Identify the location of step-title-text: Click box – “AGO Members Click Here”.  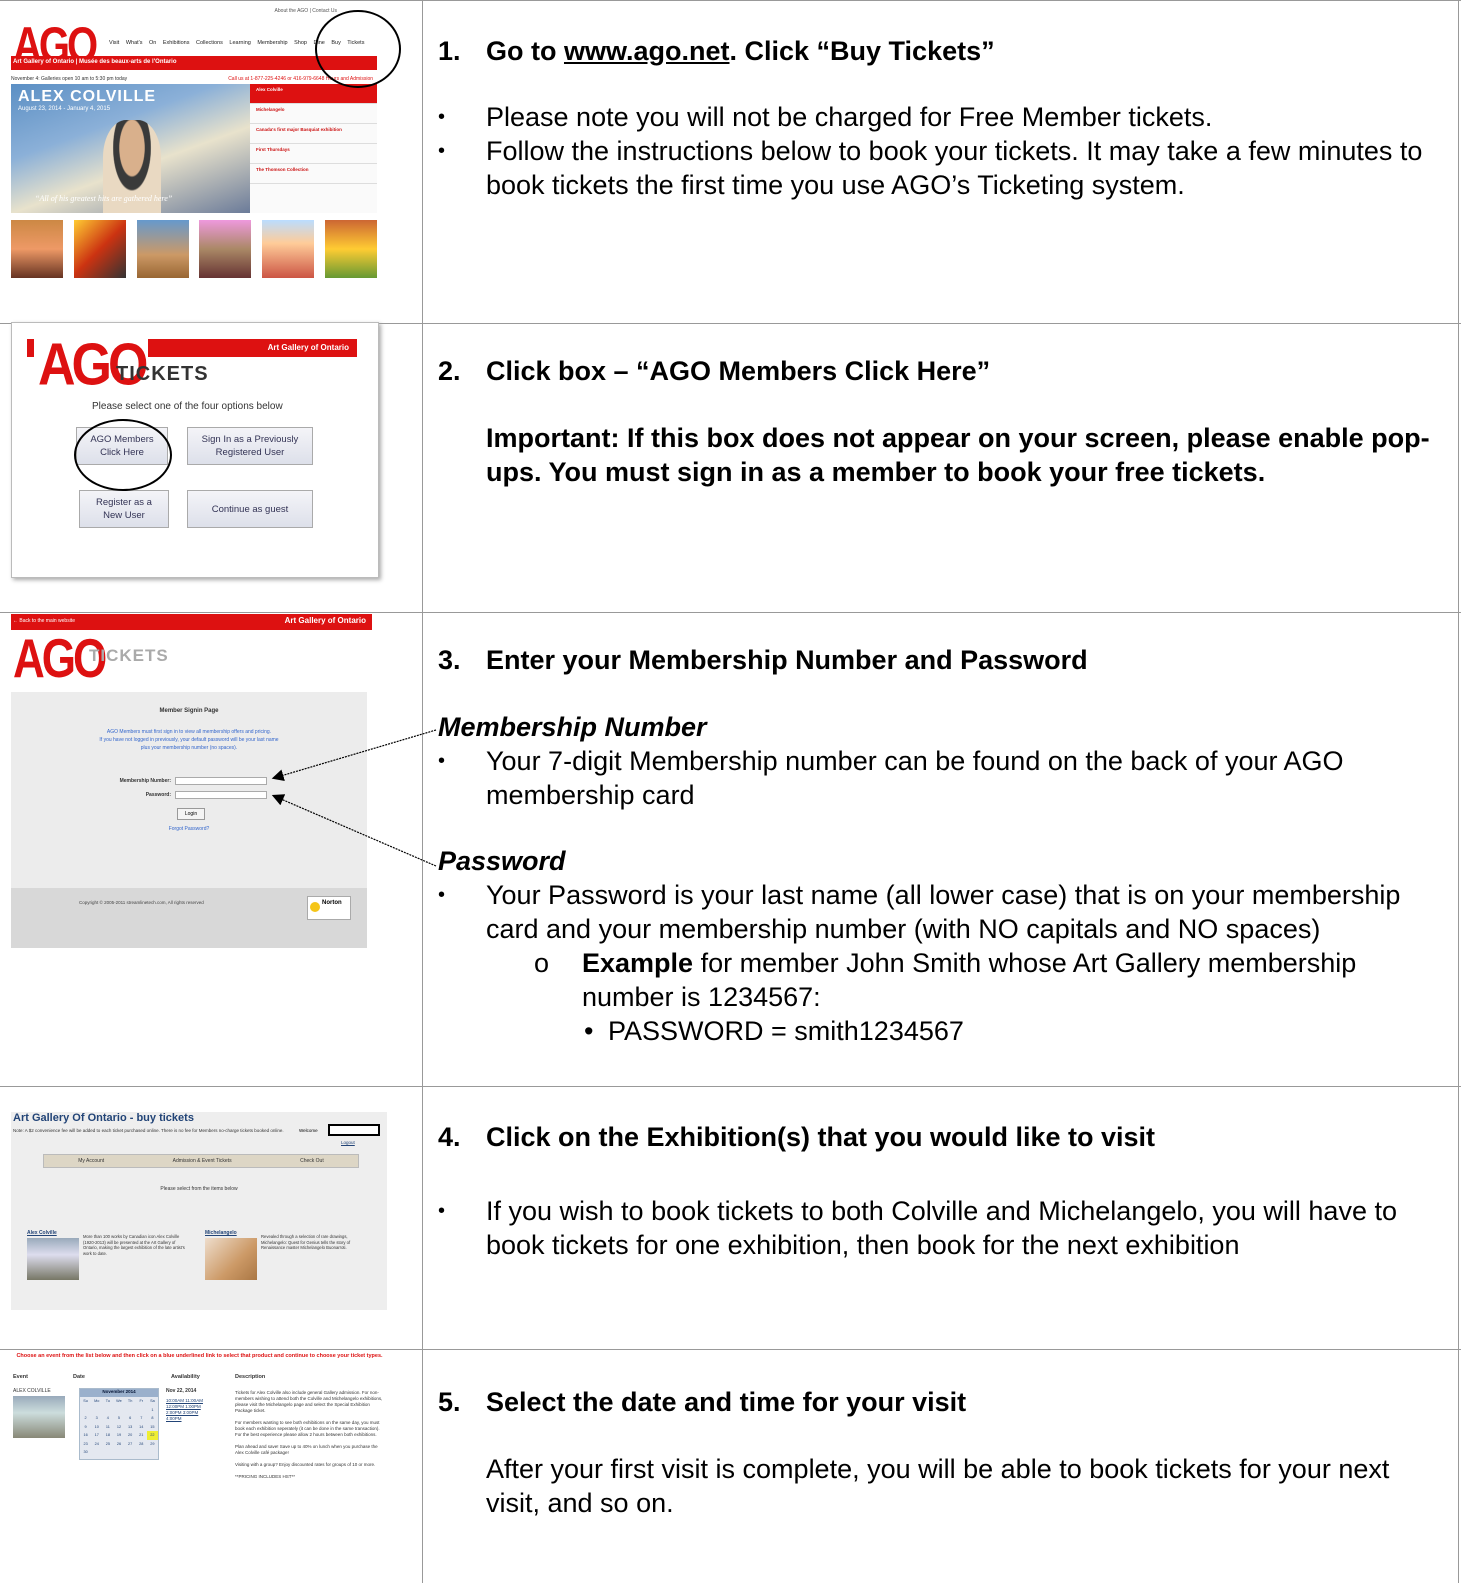
(738, 371).